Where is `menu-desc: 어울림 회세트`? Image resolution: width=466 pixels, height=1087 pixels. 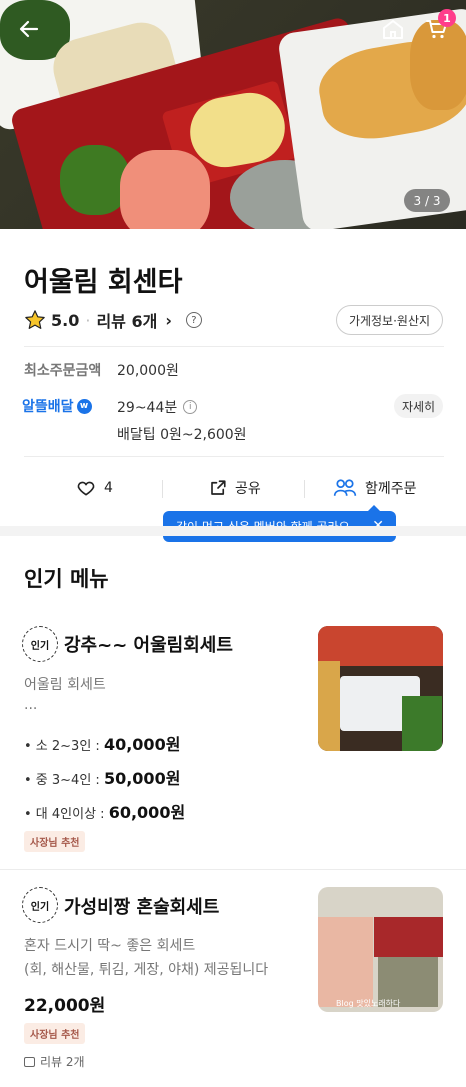
menu-desc: 어울림 회세트 is located at coordinates (65, 685).